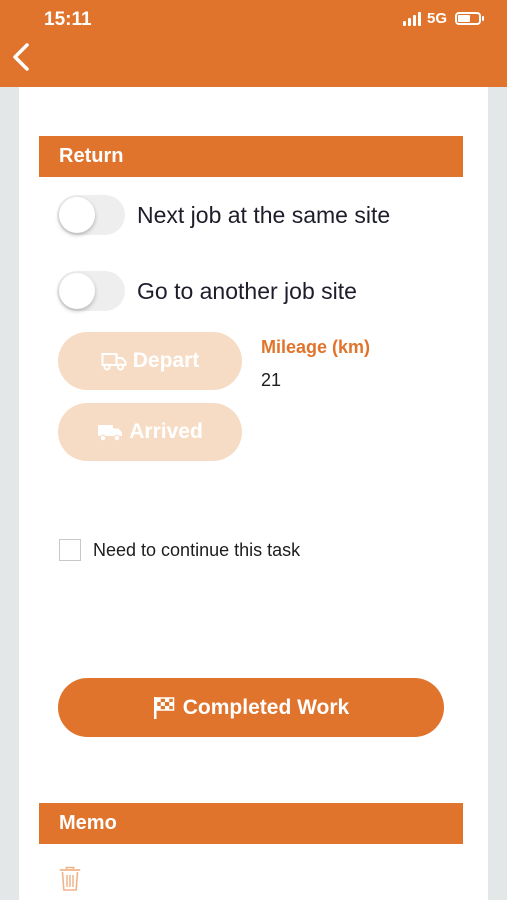 Image resolution: width=507 pixels, height=900 pixels. Describe the element at coordinates (166, 431) in the screenshot. I see `arrived-label: Arrived` at that location.